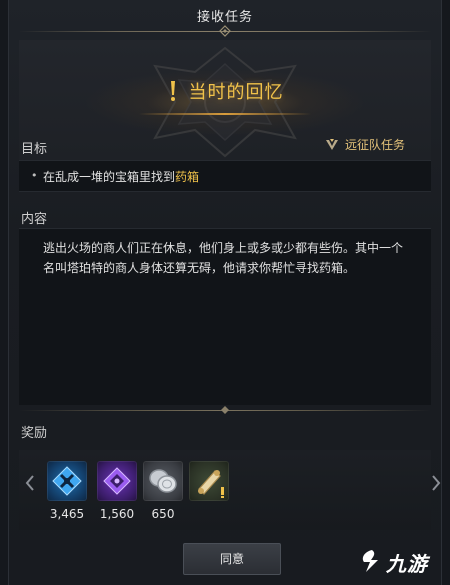 The height and width of the screenshot is (585, 450). What do you see at coordinates (117, 481) in the screenshot?
I see `purple-gem-icon` at bounding box center [117, 481].